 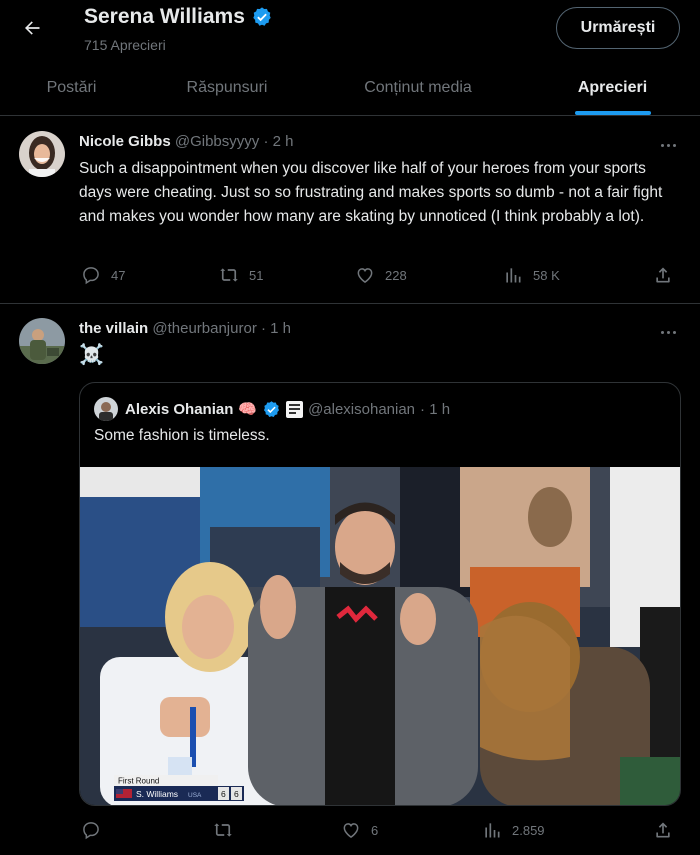 I want to click on repost-button, so click(x=228, y=830).